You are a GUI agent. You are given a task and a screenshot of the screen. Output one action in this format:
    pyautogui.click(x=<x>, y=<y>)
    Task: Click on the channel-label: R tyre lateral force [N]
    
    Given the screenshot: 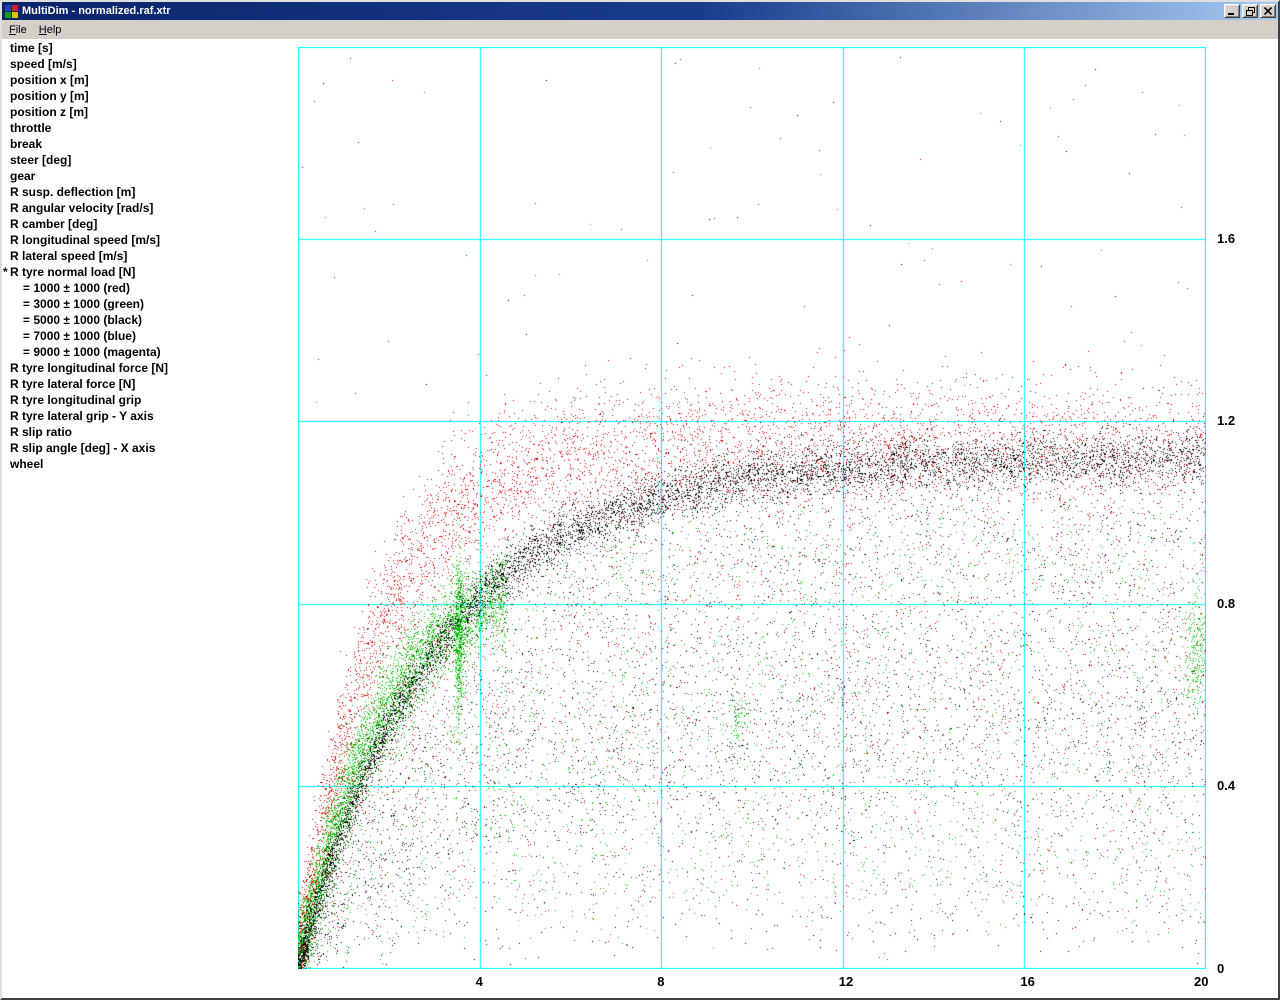 What is the action you would take?
    pyautogui.click(x=73, y=384)
    